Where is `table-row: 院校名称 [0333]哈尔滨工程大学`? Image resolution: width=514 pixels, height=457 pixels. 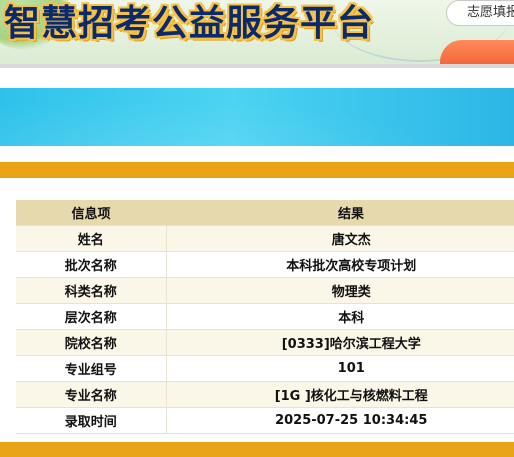
table-row: 院校名称 [0333]哈尔滨工程大学 is located at coordinates (265, 342).